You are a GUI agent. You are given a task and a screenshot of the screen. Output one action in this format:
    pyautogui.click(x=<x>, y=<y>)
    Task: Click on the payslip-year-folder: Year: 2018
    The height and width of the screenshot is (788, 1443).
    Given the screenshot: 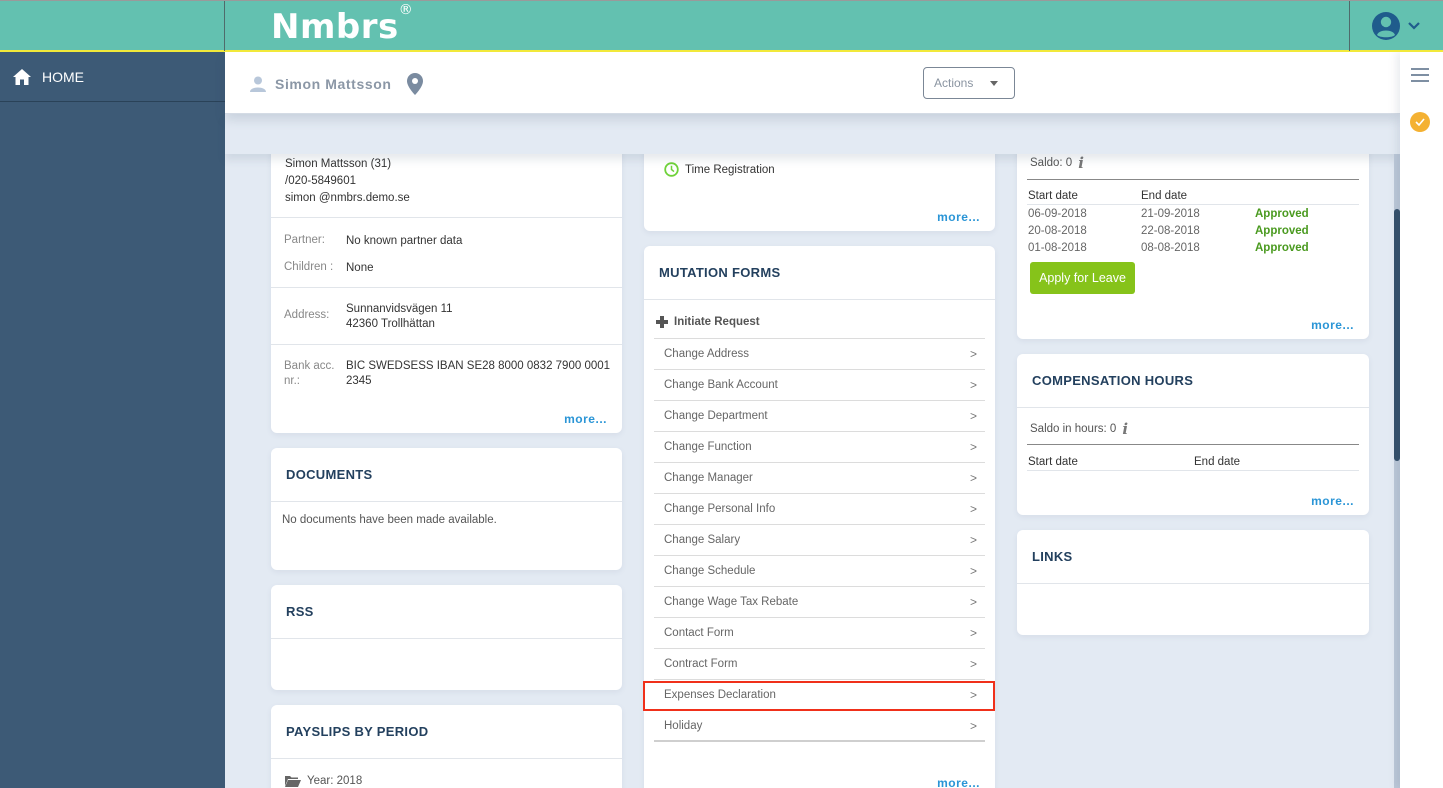 What is the action you would take?
    pyautogui.click(x=323, y=781)
    